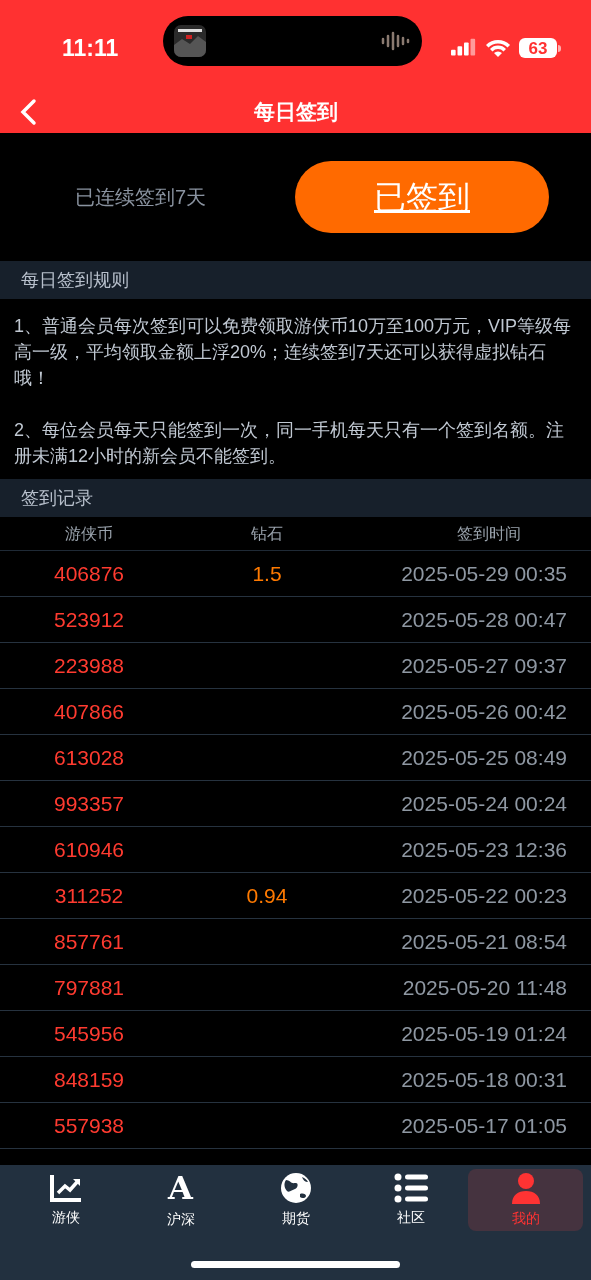 This screenshot has height=1280, width=591. Describe the element at coordinates (89, 619) in the screenshot. I see `coin-amount: 523912` at that location.